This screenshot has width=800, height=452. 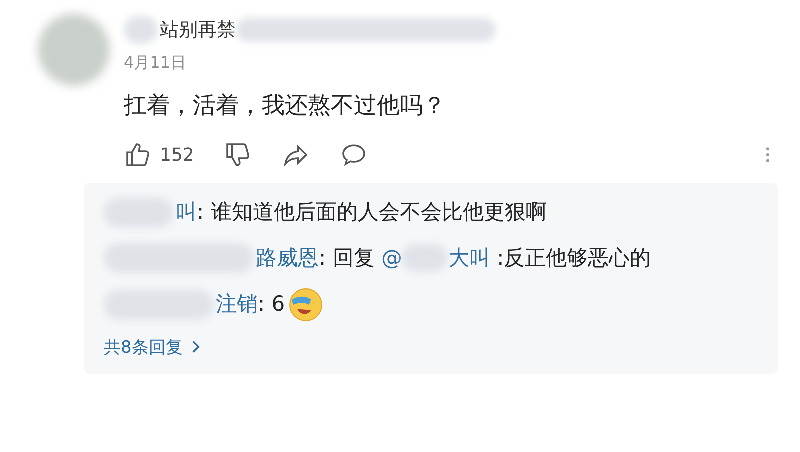 What do you see at coordinates (238, 155) in the screenshot?
I see `thumbs-down-icon` at bounding box center [238, 155].